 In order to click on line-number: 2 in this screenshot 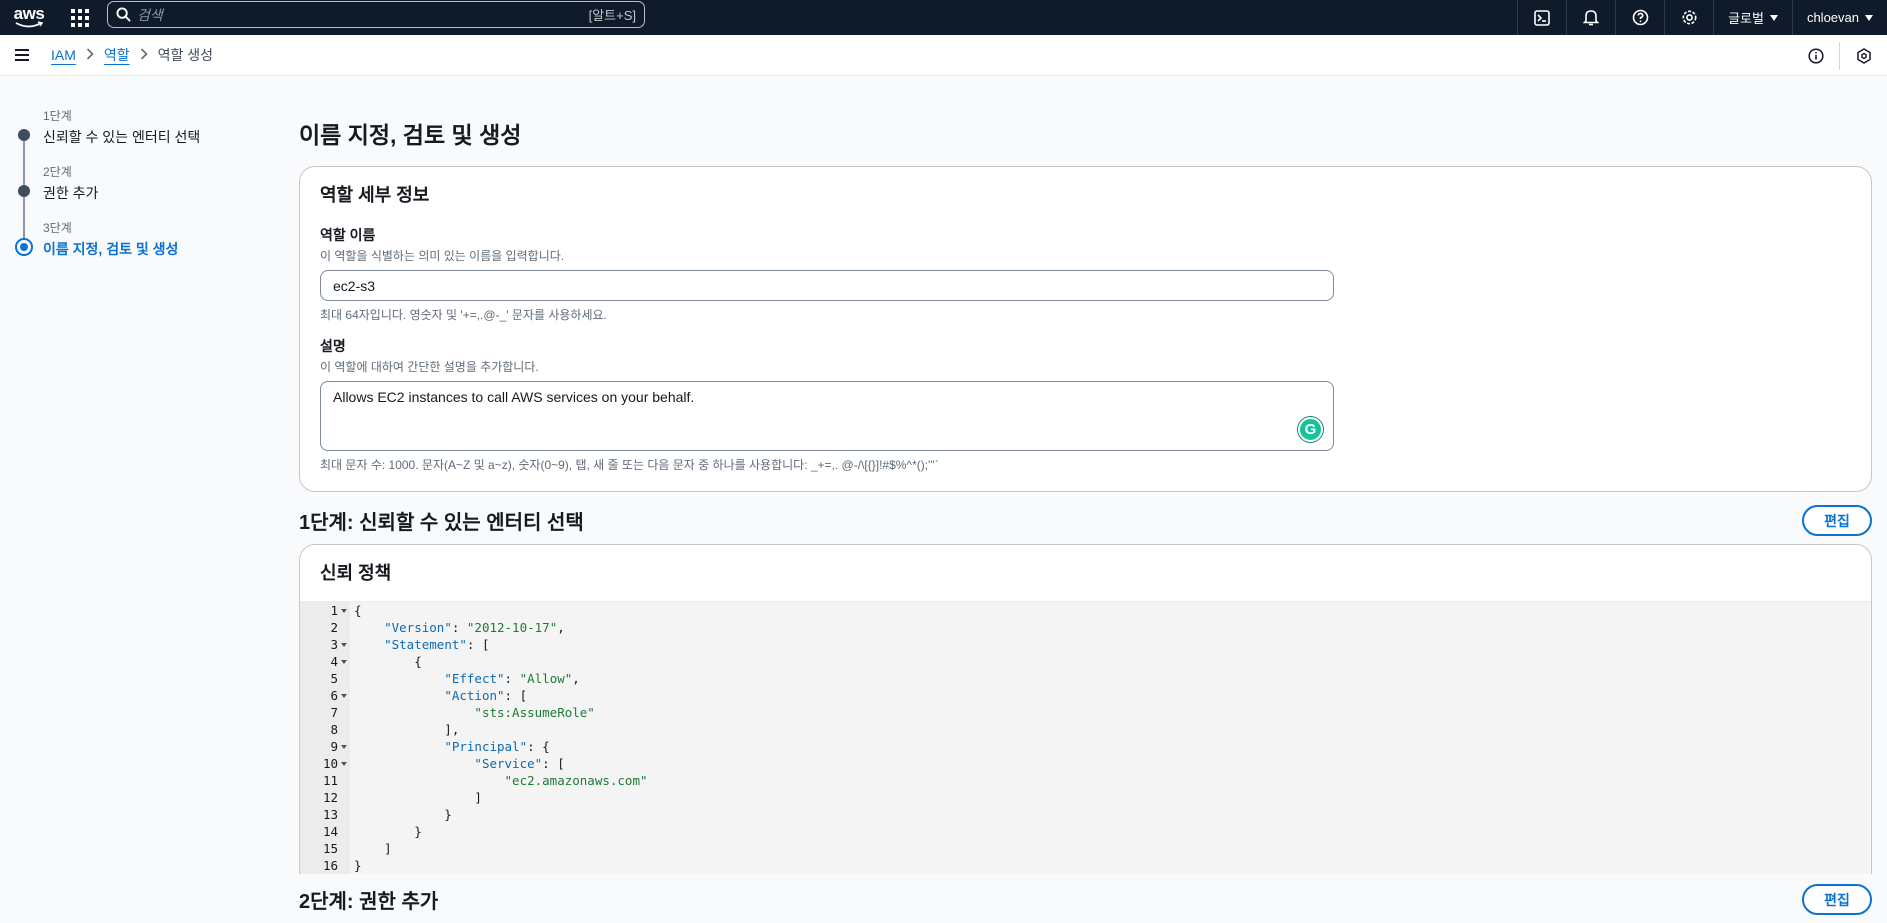, I will do `click(334, 627)`.